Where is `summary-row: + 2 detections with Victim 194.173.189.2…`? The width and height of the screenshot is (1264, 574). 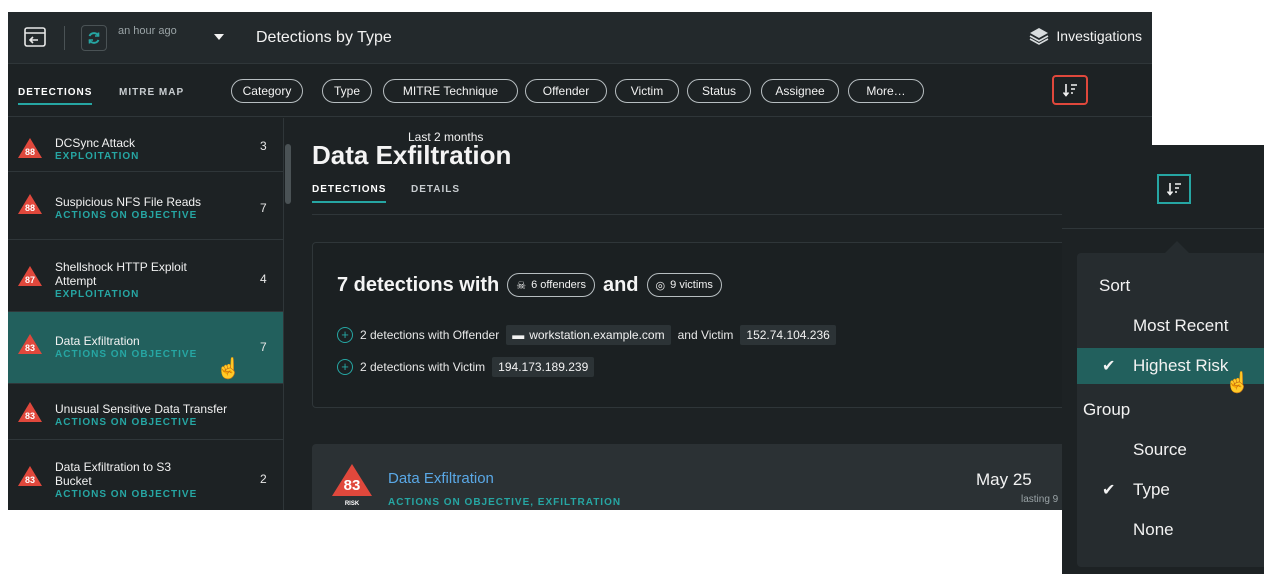 summary-row: + 2 detections with Victim 194.173.189.2… is located at coordinates (466, 367).